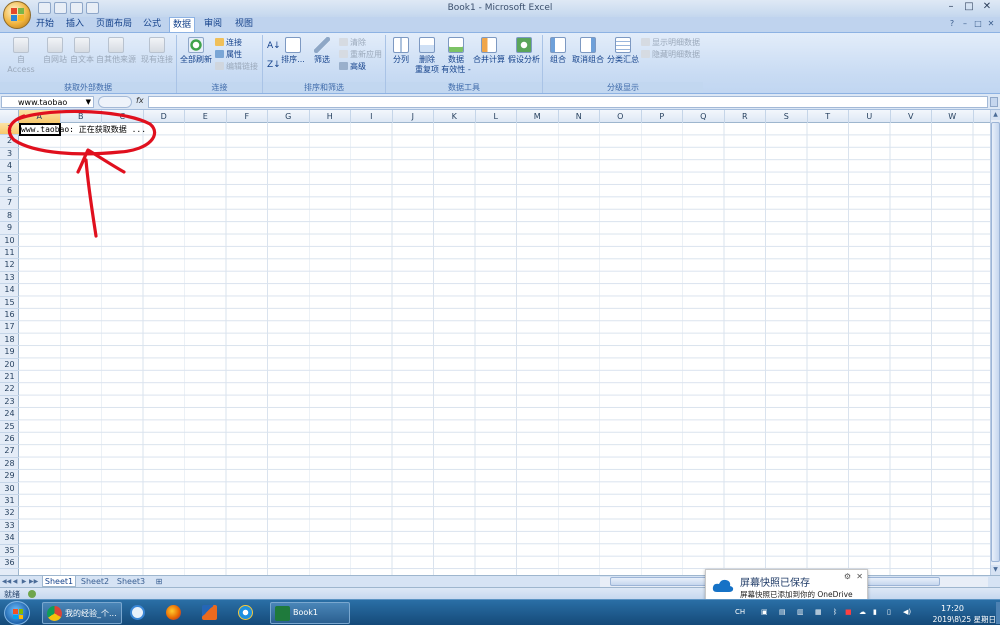  Describe the element at coordinates (455, 116) in the screenshot. I see `column-header-k: K` at that location.